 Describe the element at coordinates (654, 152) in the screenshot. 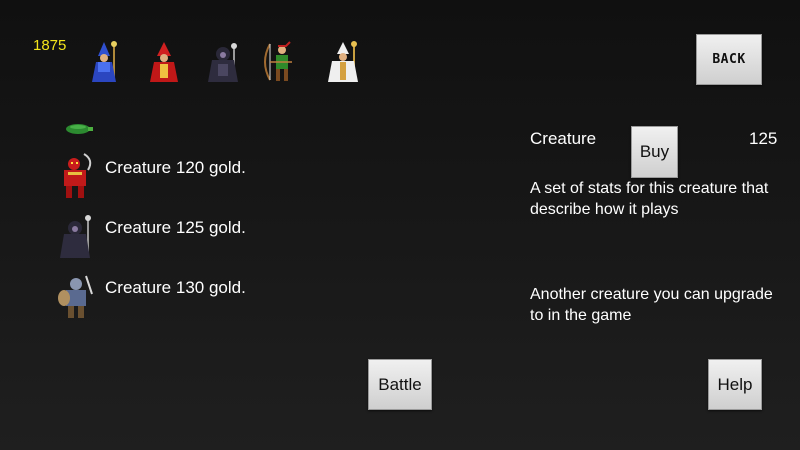

I see `buy-button: Buy` at that location.